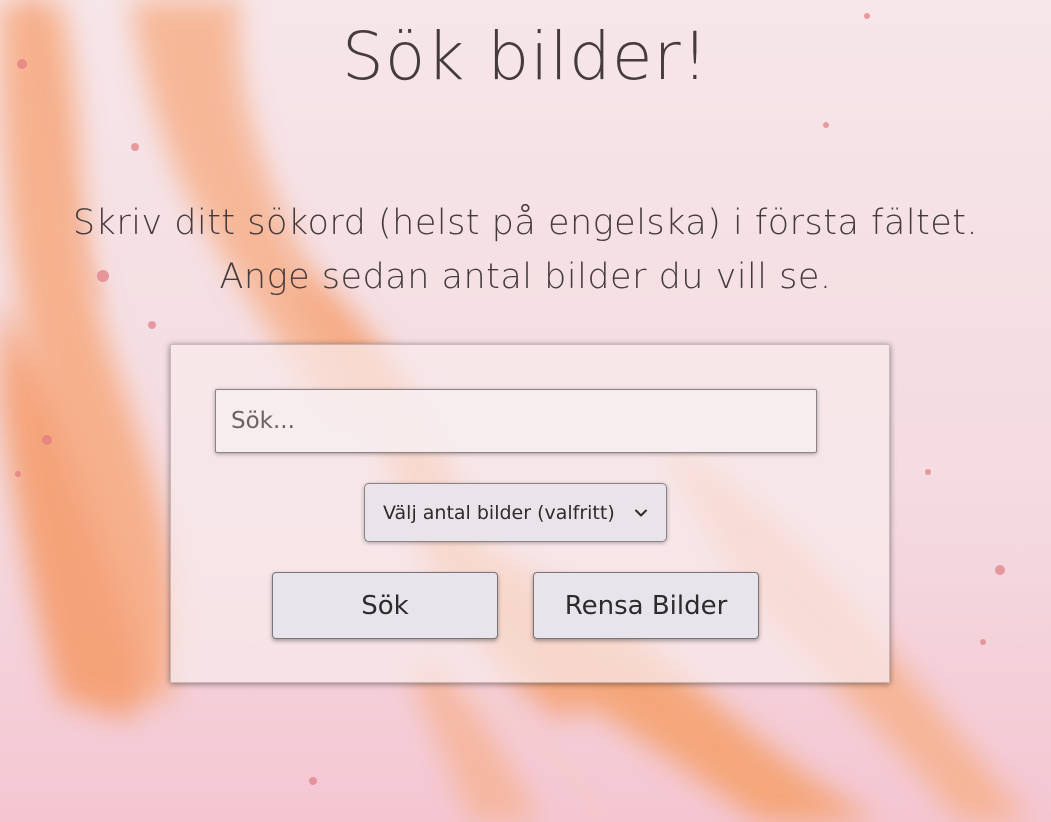 This screenshot has width=1051, height=822. Describe the element at coordinates (525, 277) in the screenshot. I see `instruction-line-2: Ange sedan antal bilder du vill se.` at that location.